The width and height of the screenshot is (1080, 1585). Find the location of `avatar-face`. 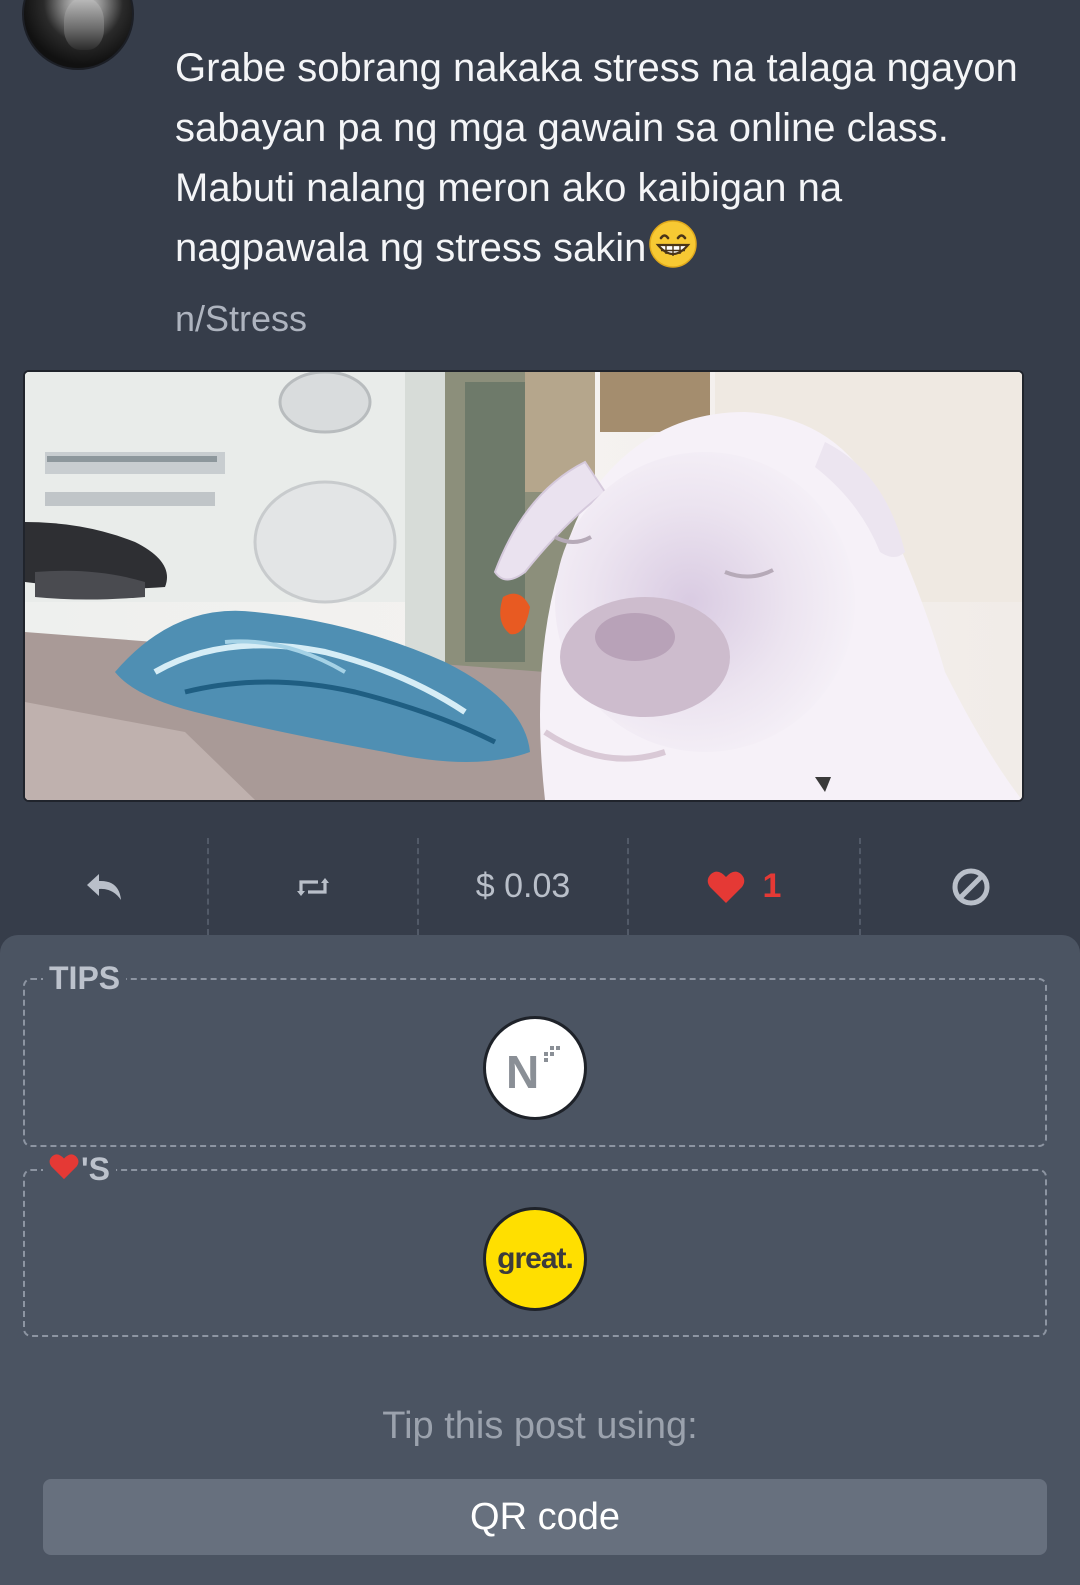

avatar-face is located at coordinates (84, 25).